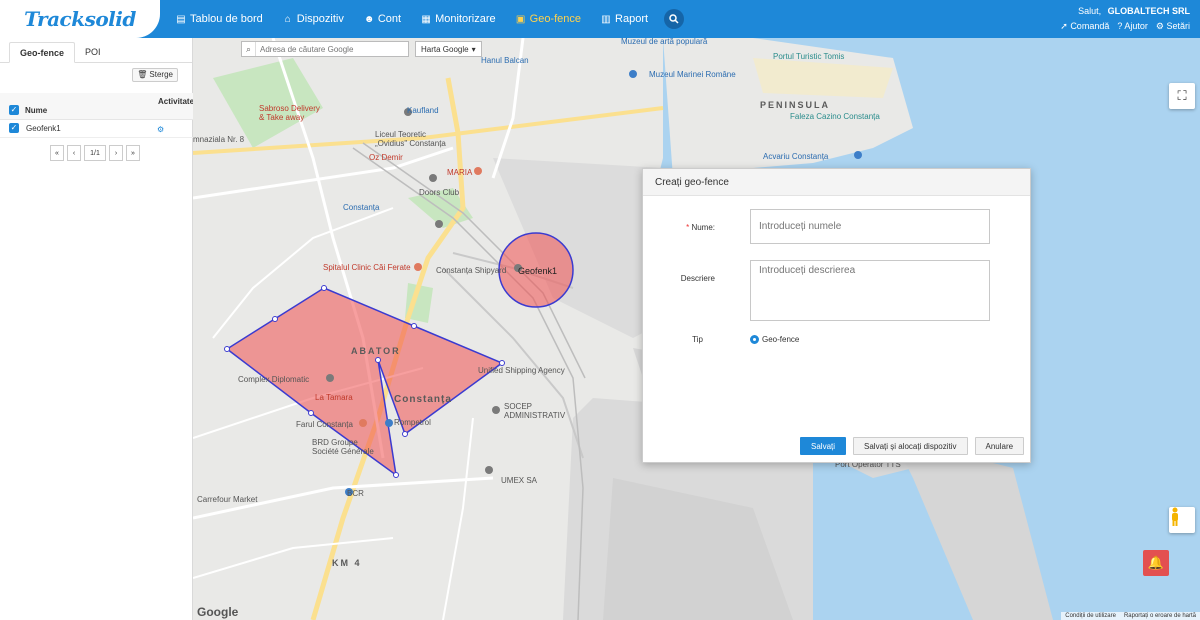 This screenshot has width=1200, height=620. Describe the element at coordinates (226, 19) in the screenshot. I see `nav-label: Tablou de bord` at that location.